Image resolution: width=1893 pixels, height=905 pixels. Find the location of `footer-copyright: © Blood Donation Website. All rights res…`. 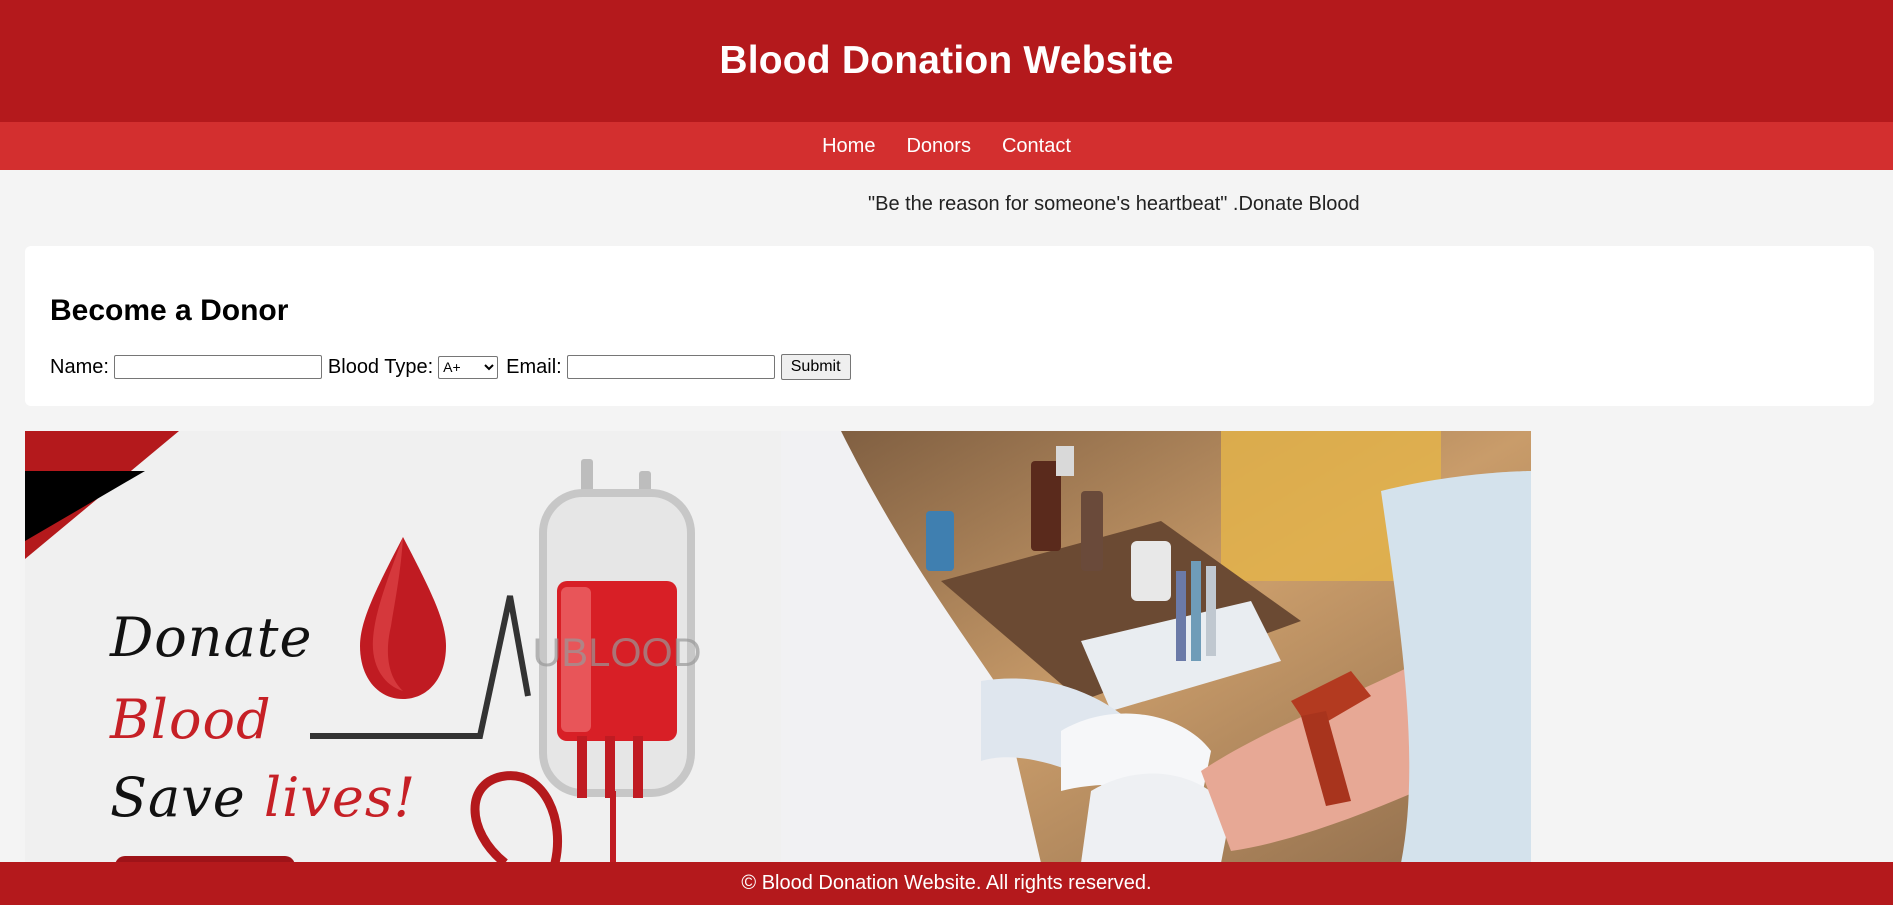

footer-copyright: © Blood Donation Website. All rights res… is located at coordinates (946, 883).